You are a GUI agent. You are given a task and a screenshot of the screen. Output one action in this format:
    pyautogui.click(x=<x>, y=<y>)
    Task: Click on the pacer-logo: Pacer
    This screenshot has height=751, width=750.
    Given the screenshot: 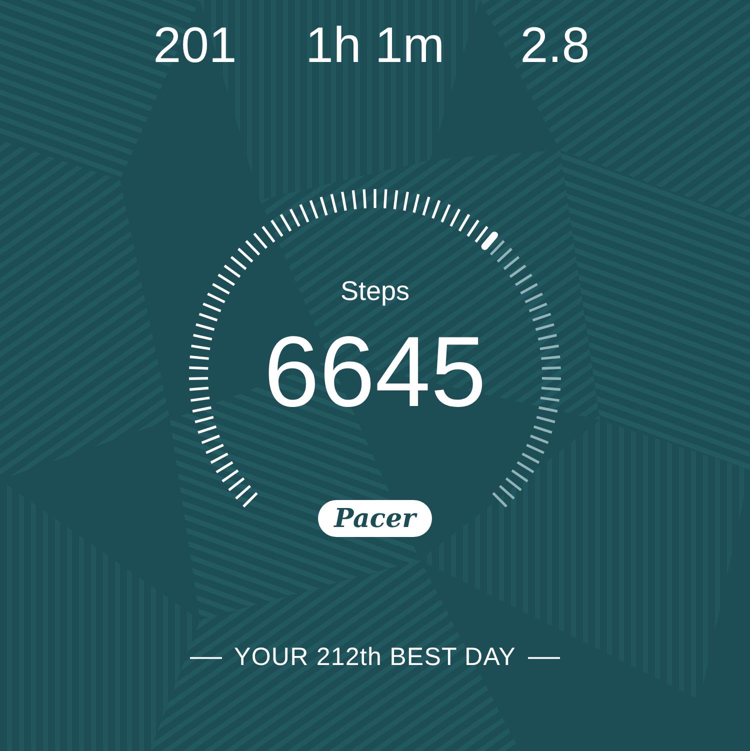 What is the action you would take?
    pyautogui.click(x=375, y=518)
    